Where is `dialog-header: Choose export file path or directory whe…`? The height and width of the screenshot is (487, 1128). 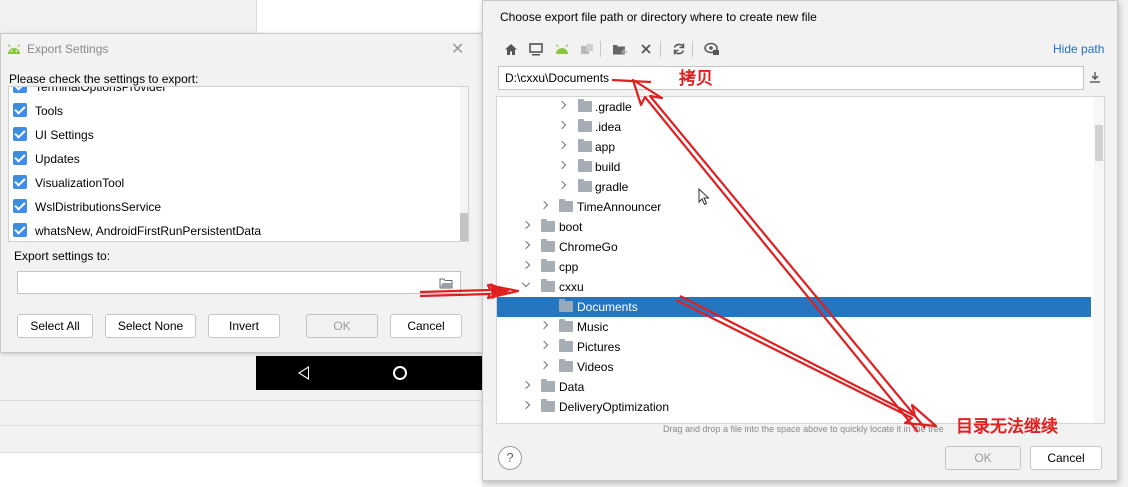 dialog-header: Choose export file path or directory whe… is located at coordinates (658, 17).